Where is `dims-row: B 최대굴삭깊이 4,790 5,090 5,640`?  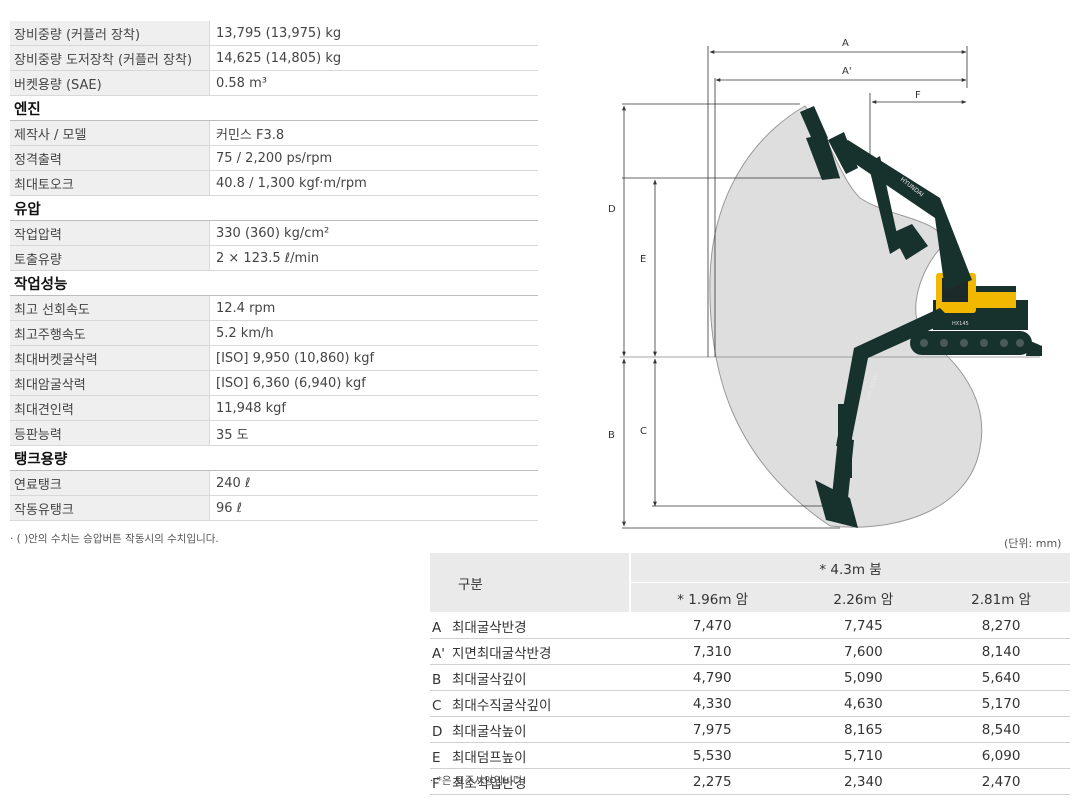
dims-row: B 최대굴삭깊이 4,790 5,090 5,640 is located at coordinates (750, 677).